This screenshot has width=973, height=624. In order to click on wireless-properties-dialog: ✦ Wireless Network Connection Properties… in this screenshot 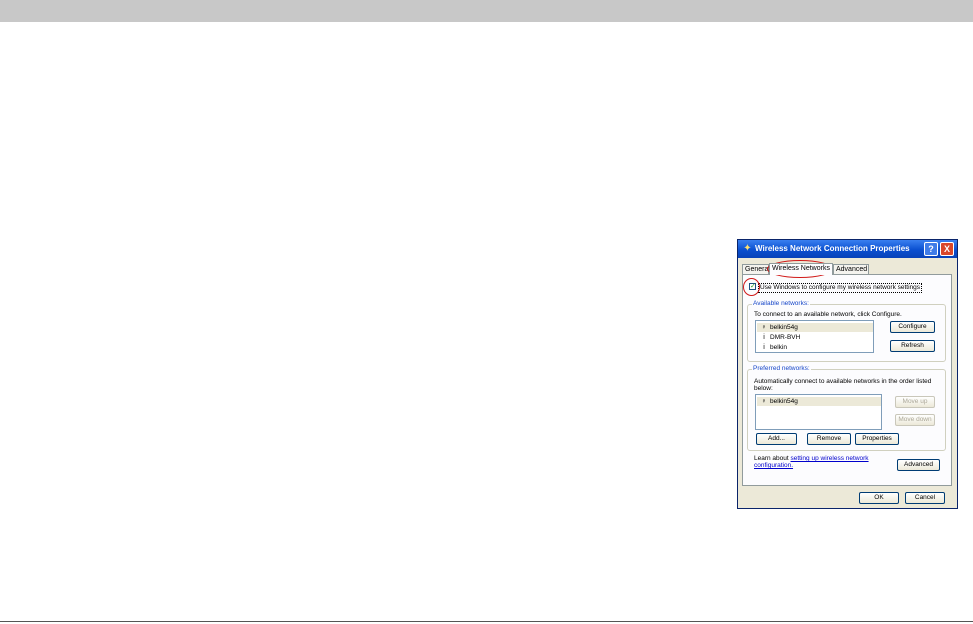, I will do `click(847, 374)`.